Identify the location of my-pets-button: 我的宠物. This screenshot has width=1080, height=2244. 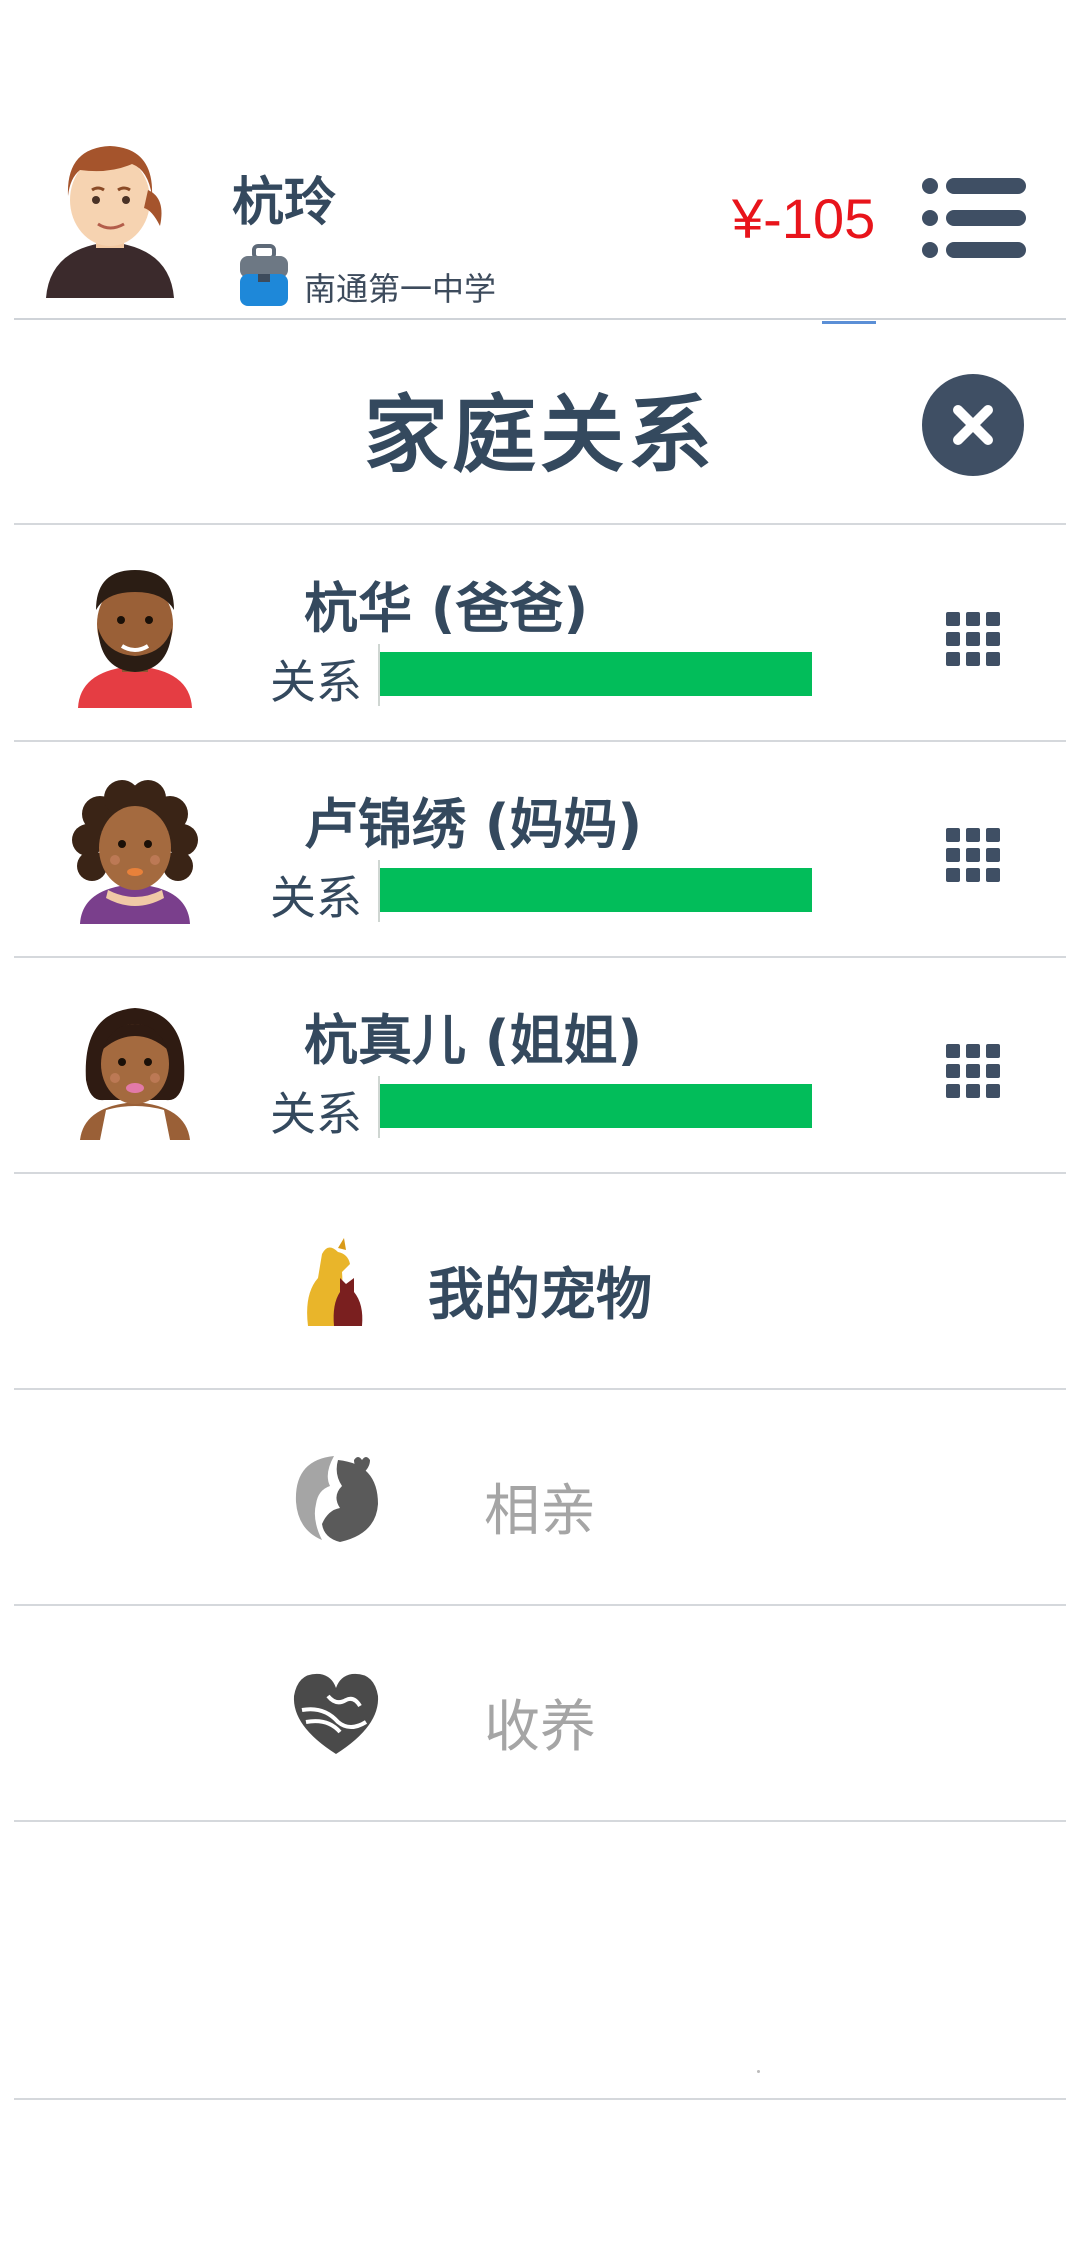
(540, 1282).